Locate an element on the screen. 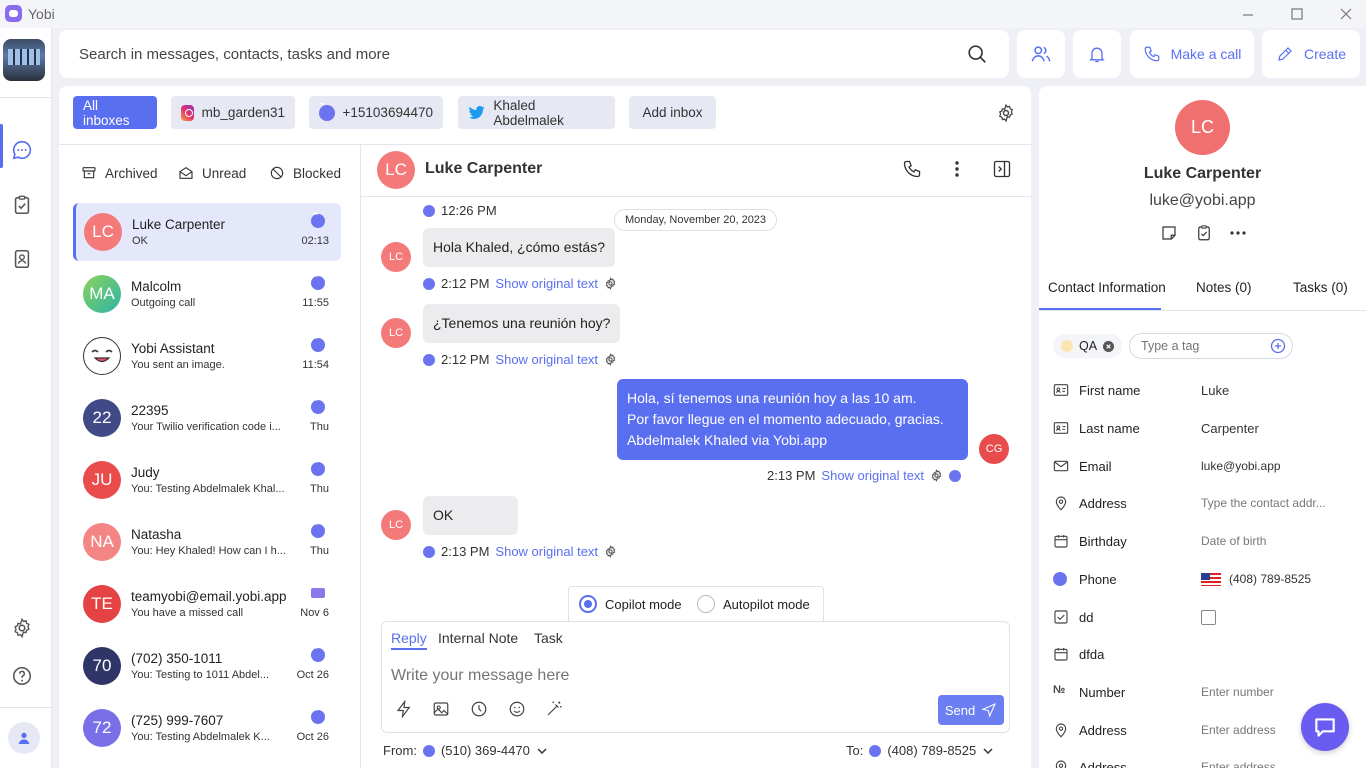 This screenshot has width=1366, height=768. inbox-chip-instagram: mb_garden31 is located at coordinates (233, 112).